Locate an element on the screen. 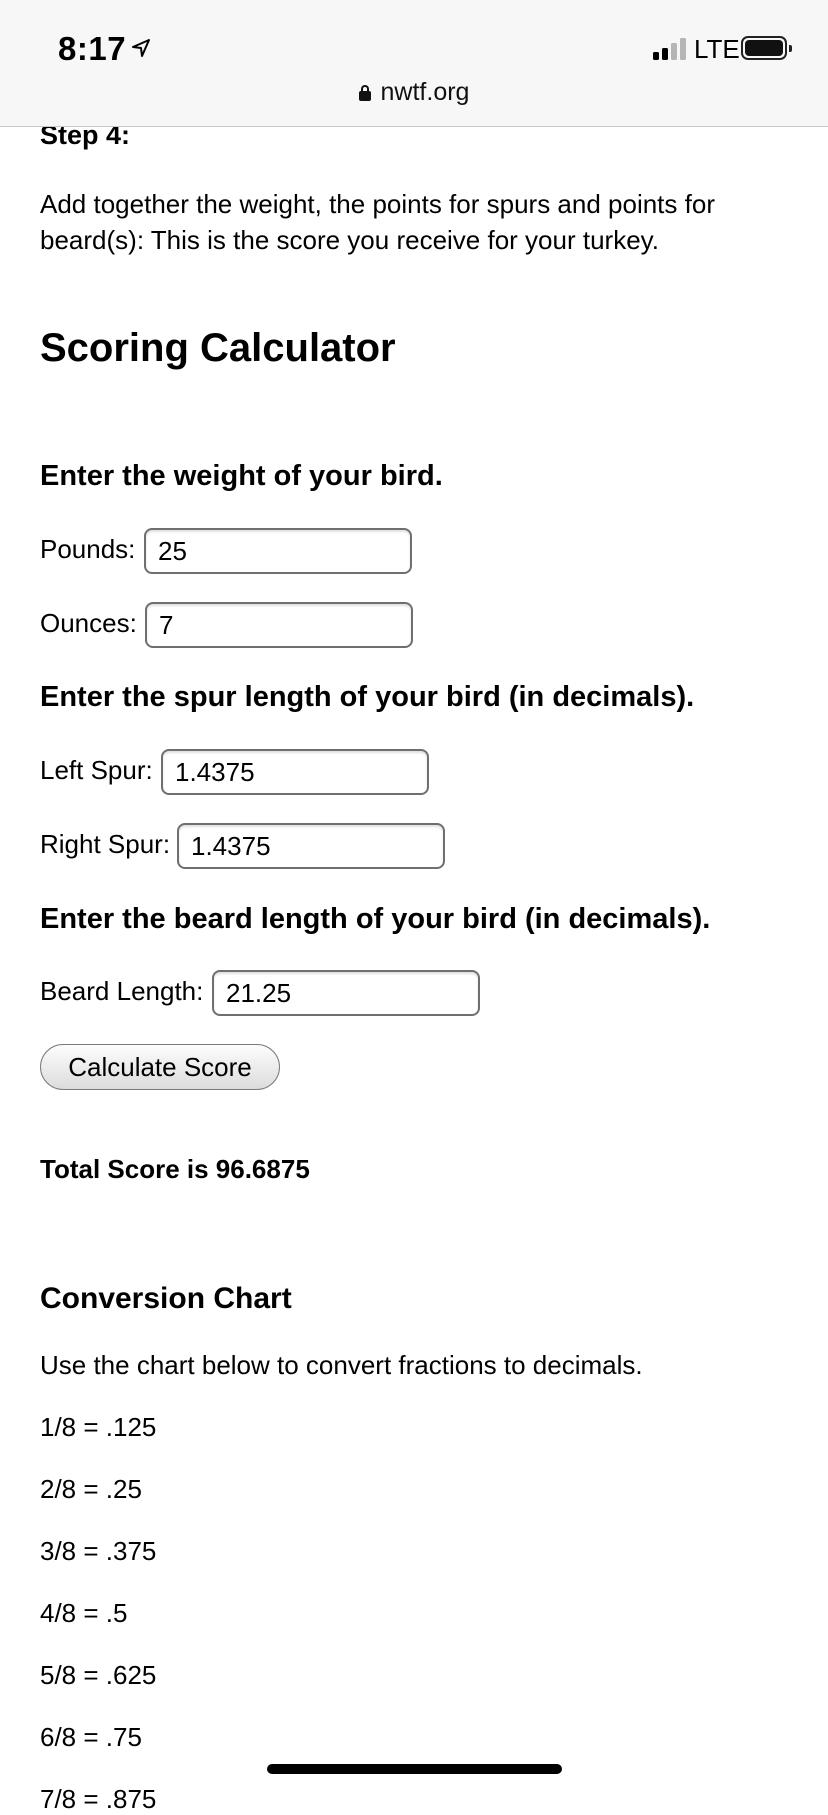  conversion-chart-title: Conversion Chart is located at coordinates (166, 1298).